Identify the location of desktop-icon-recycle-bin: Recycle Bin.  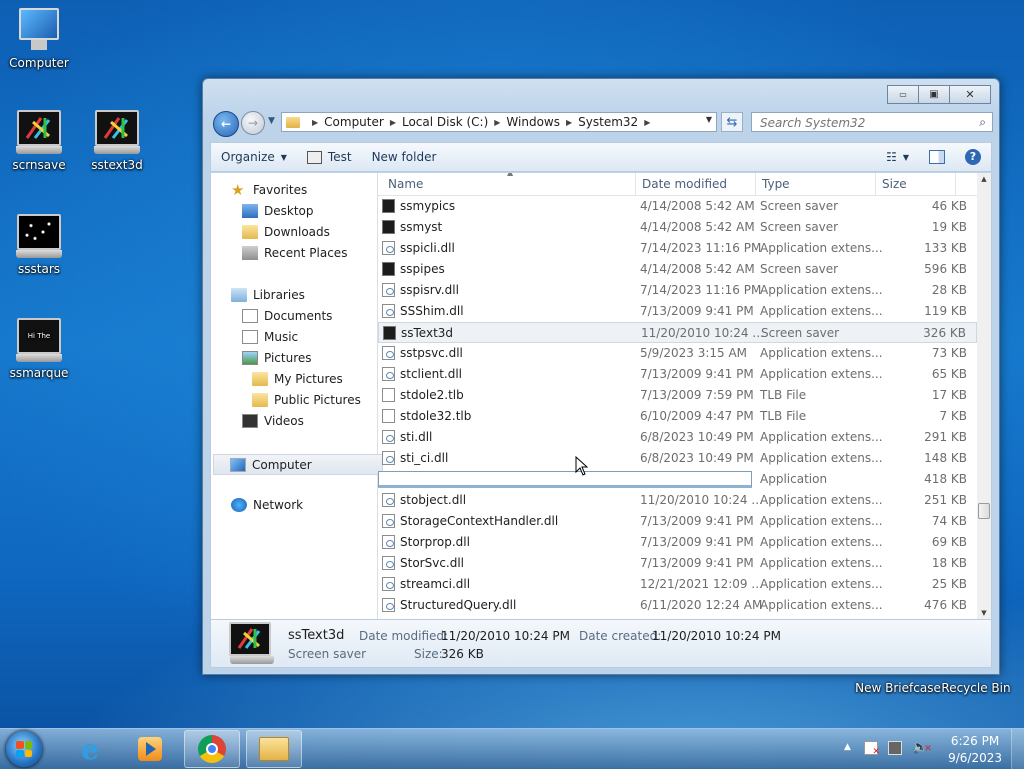
(976, 688).